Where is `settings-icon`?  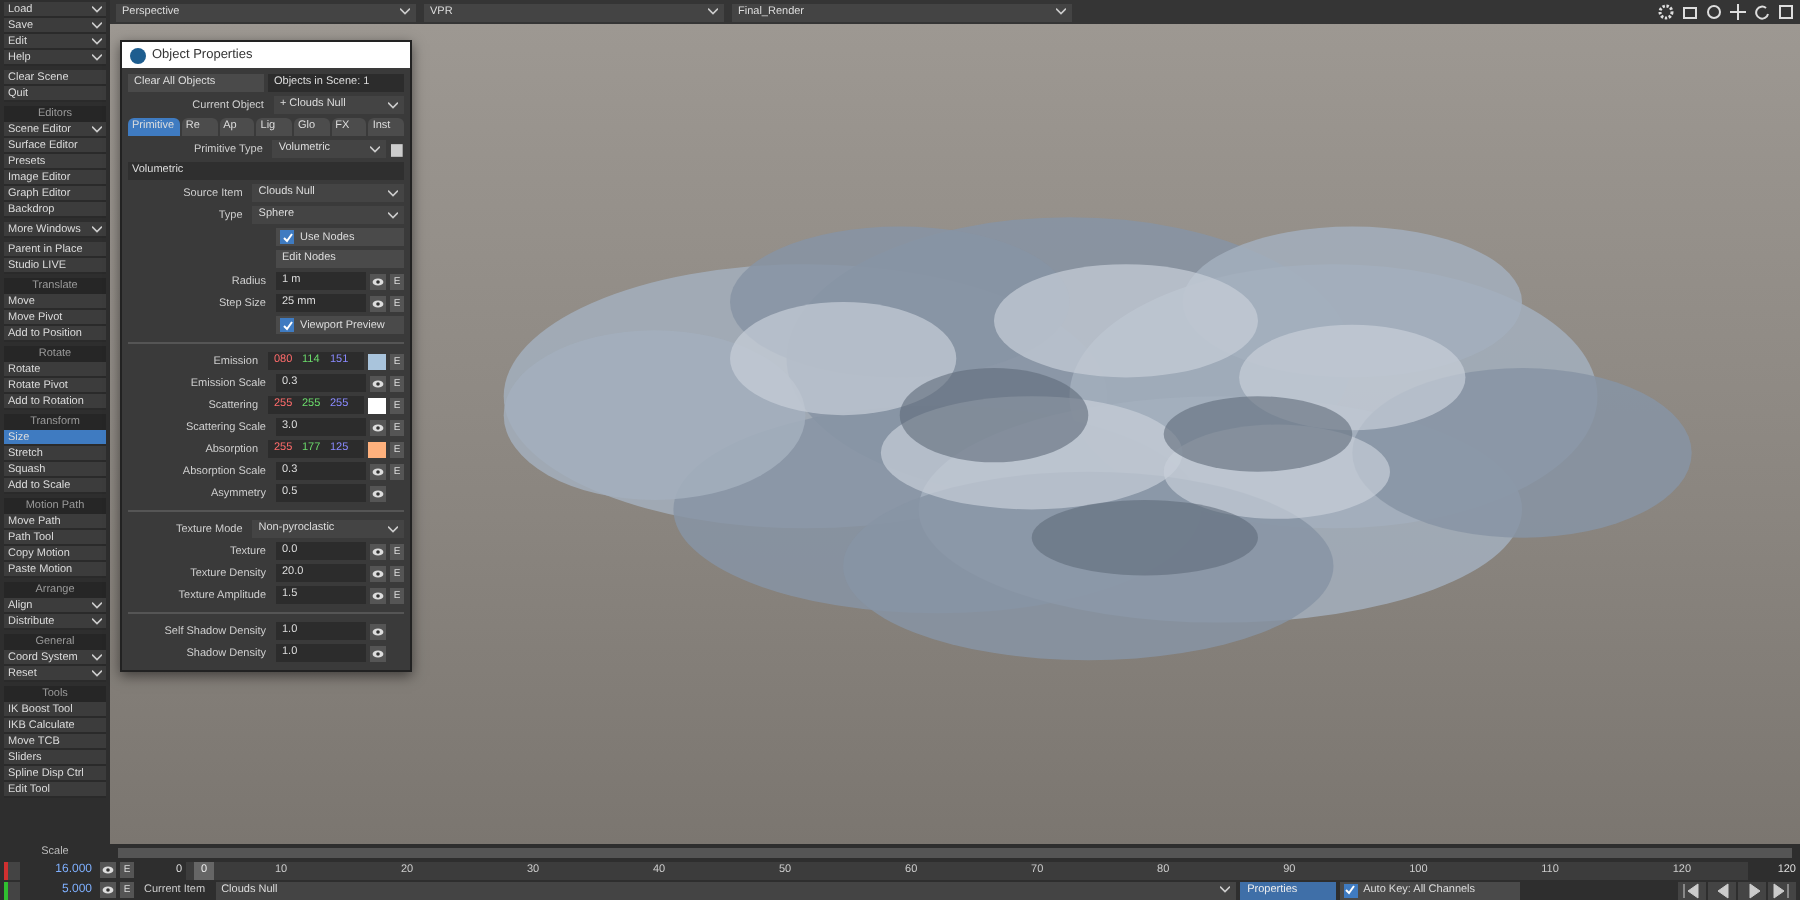
settings-icon is located at coordinates (1666, 12).